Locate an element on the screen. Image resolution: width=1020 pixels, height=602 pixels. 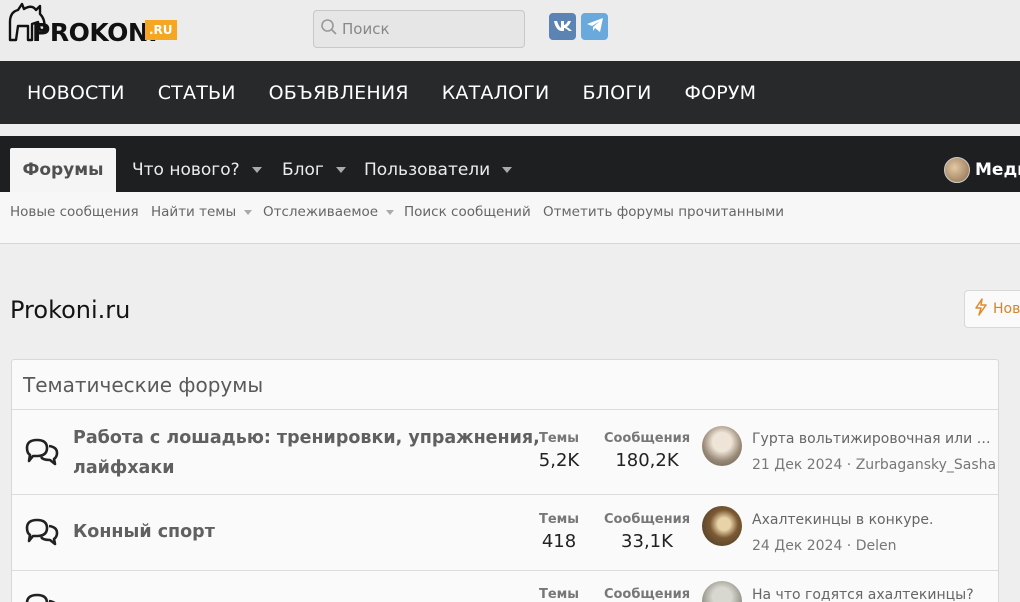
logo-text: PROKONI is located at coordinates (95, 32).